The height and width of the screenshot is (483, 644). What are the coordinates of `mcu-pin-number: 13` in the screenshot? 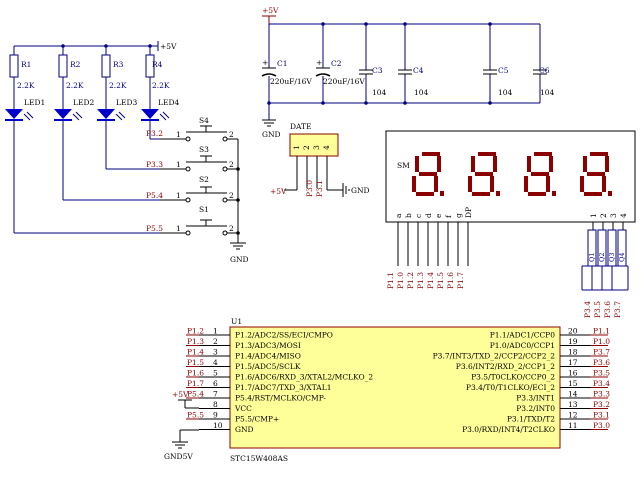 It's located at (573, 404).